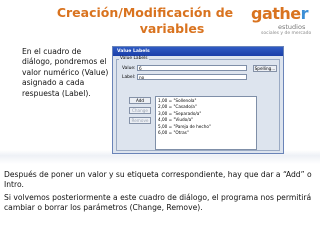 The width and height of the screenshot is (320, 240). I want to click on logo-tagline: sociales y de mercado, so click(286, 33).